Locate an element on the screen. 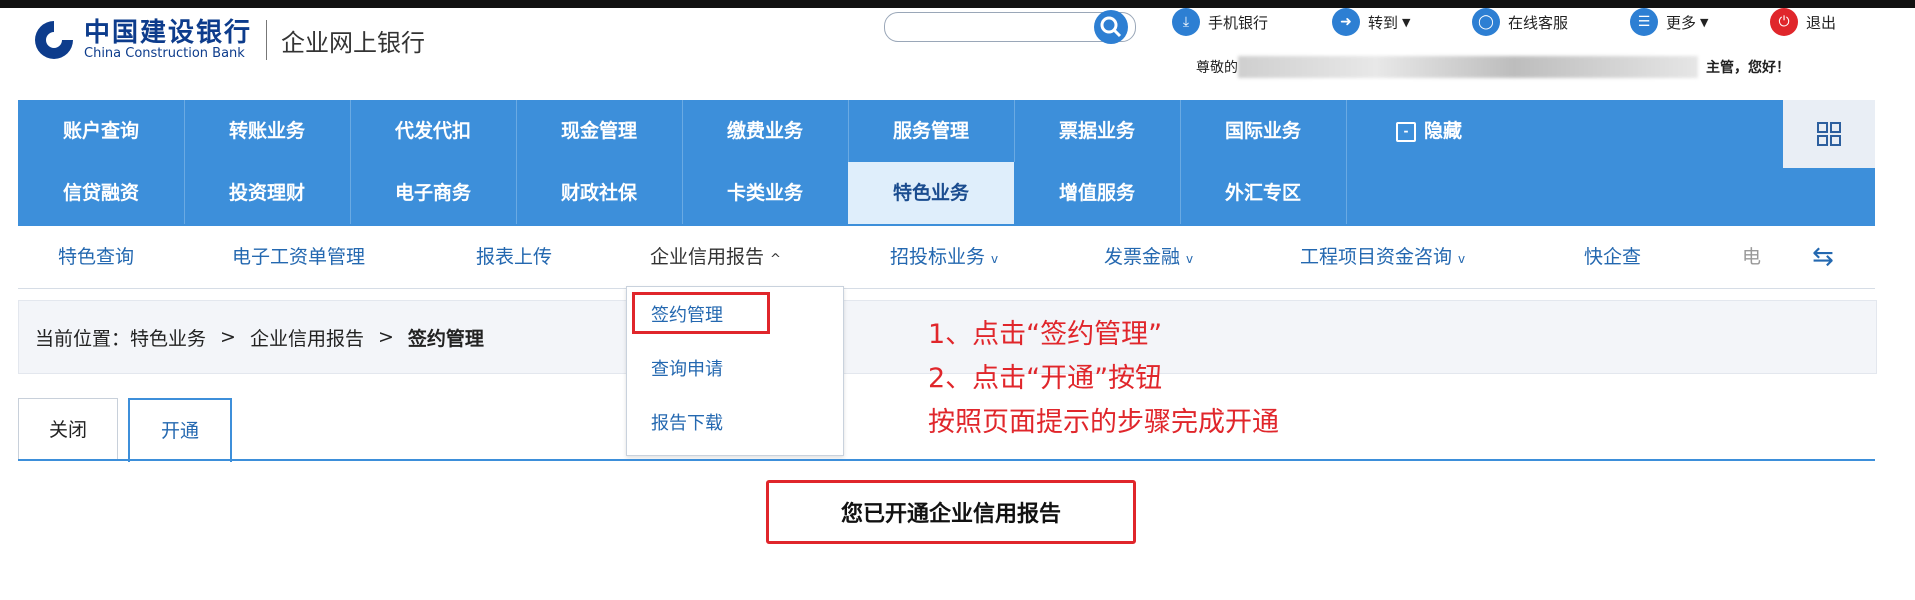 Image resolution: width=1915 pixels, height=600 pixels. nav-credit-financing: 信贷融资 is located at coordinates (101, 193).